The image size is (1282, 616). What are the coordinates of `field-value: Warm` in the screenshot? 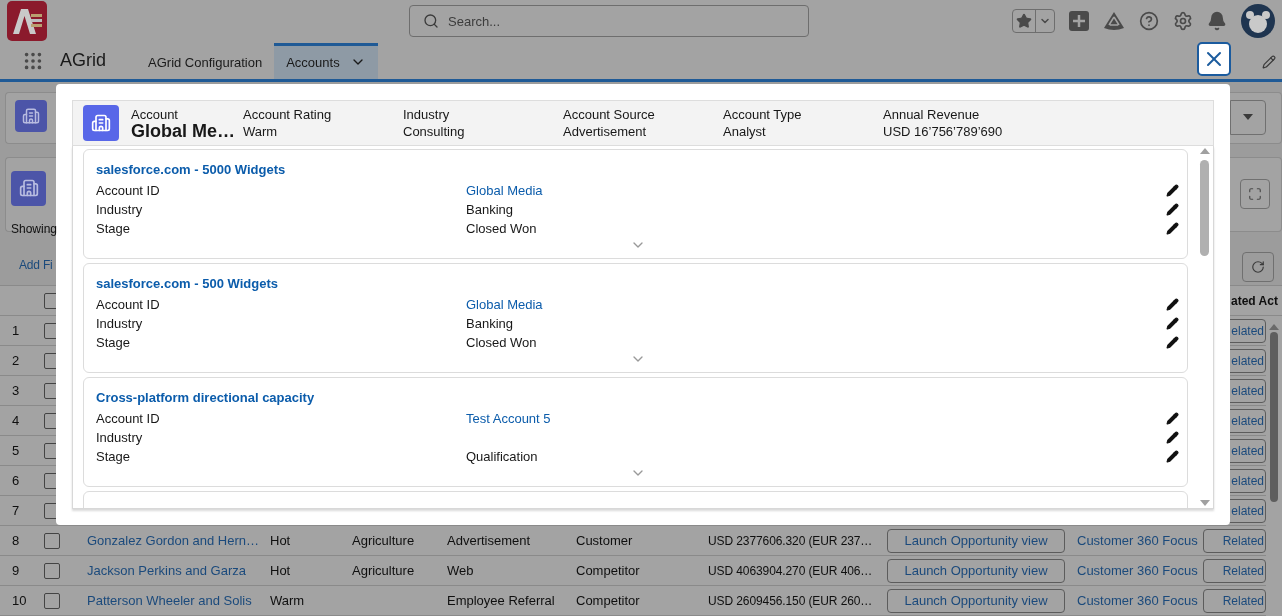 It's located at (261, 131).